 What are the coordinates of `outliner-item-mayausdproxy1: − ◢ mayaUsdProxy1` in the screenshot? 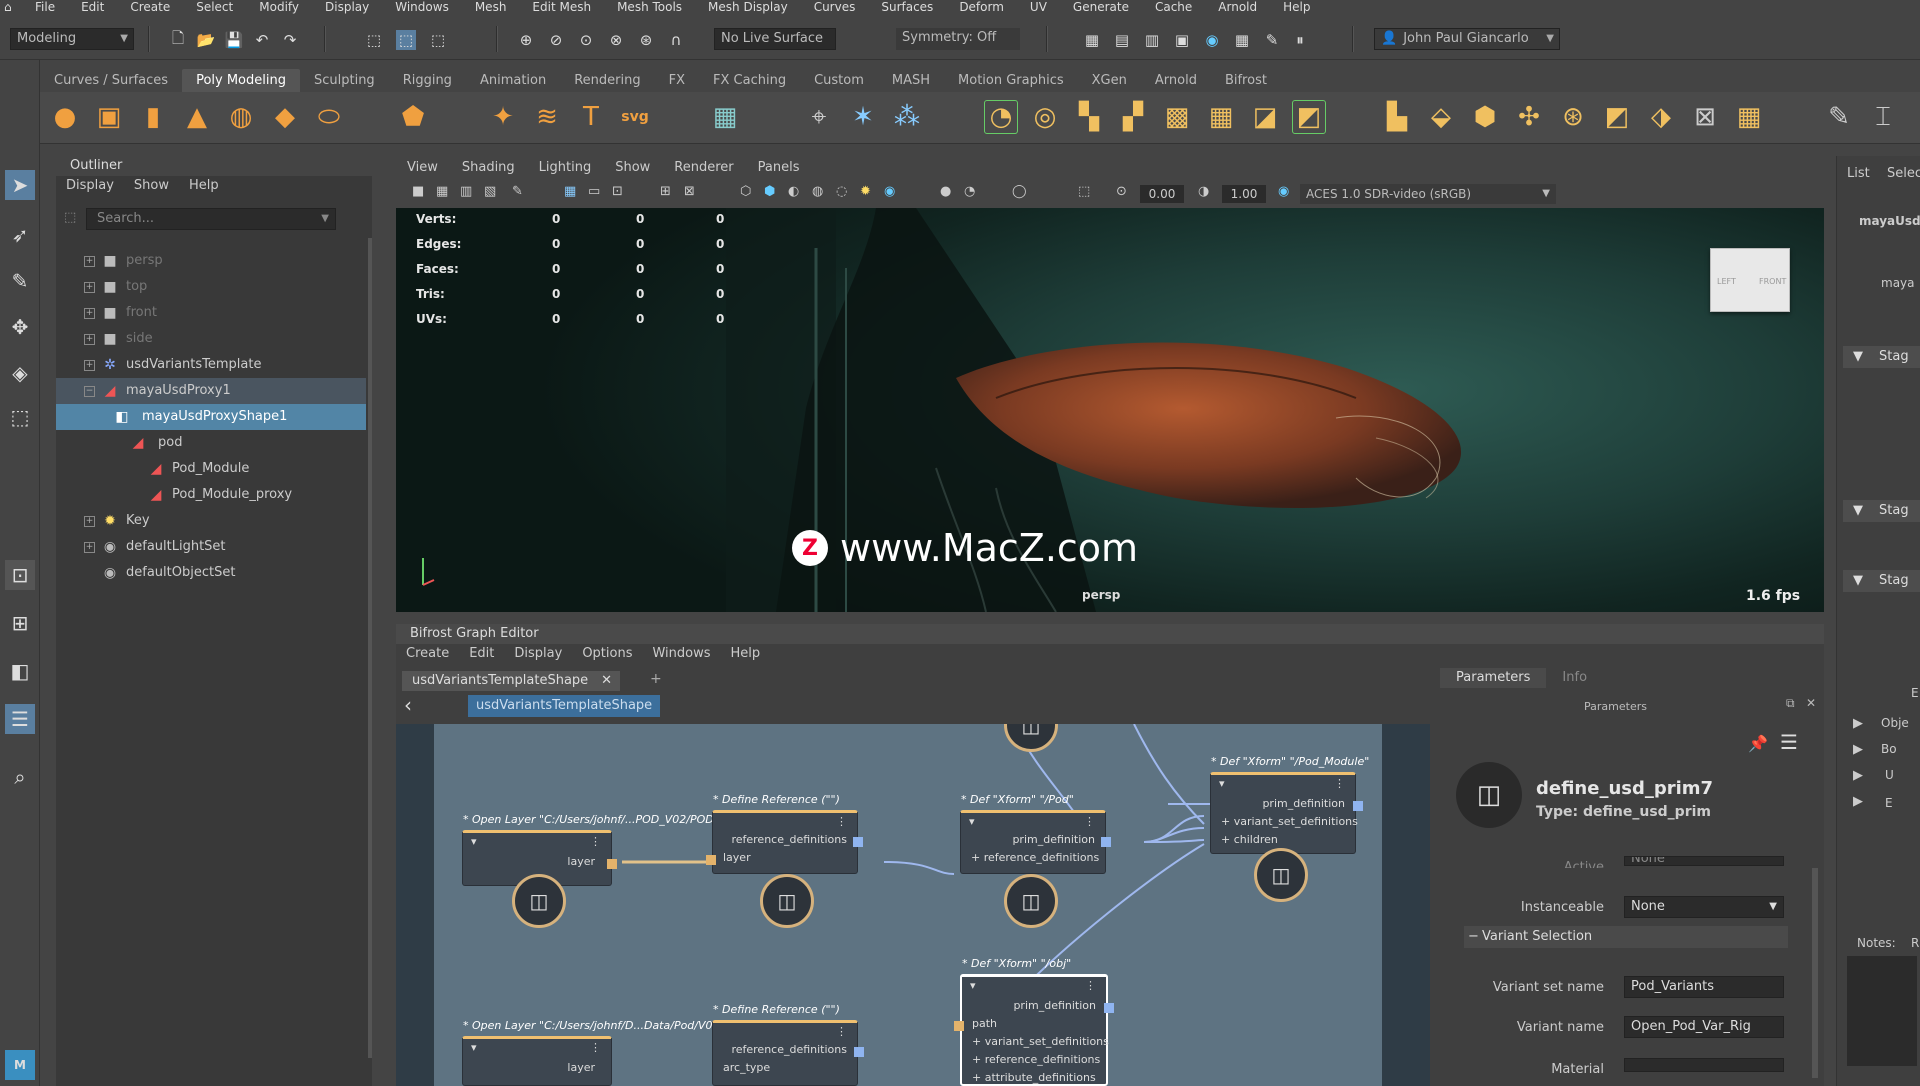 It's located at (211, 391).